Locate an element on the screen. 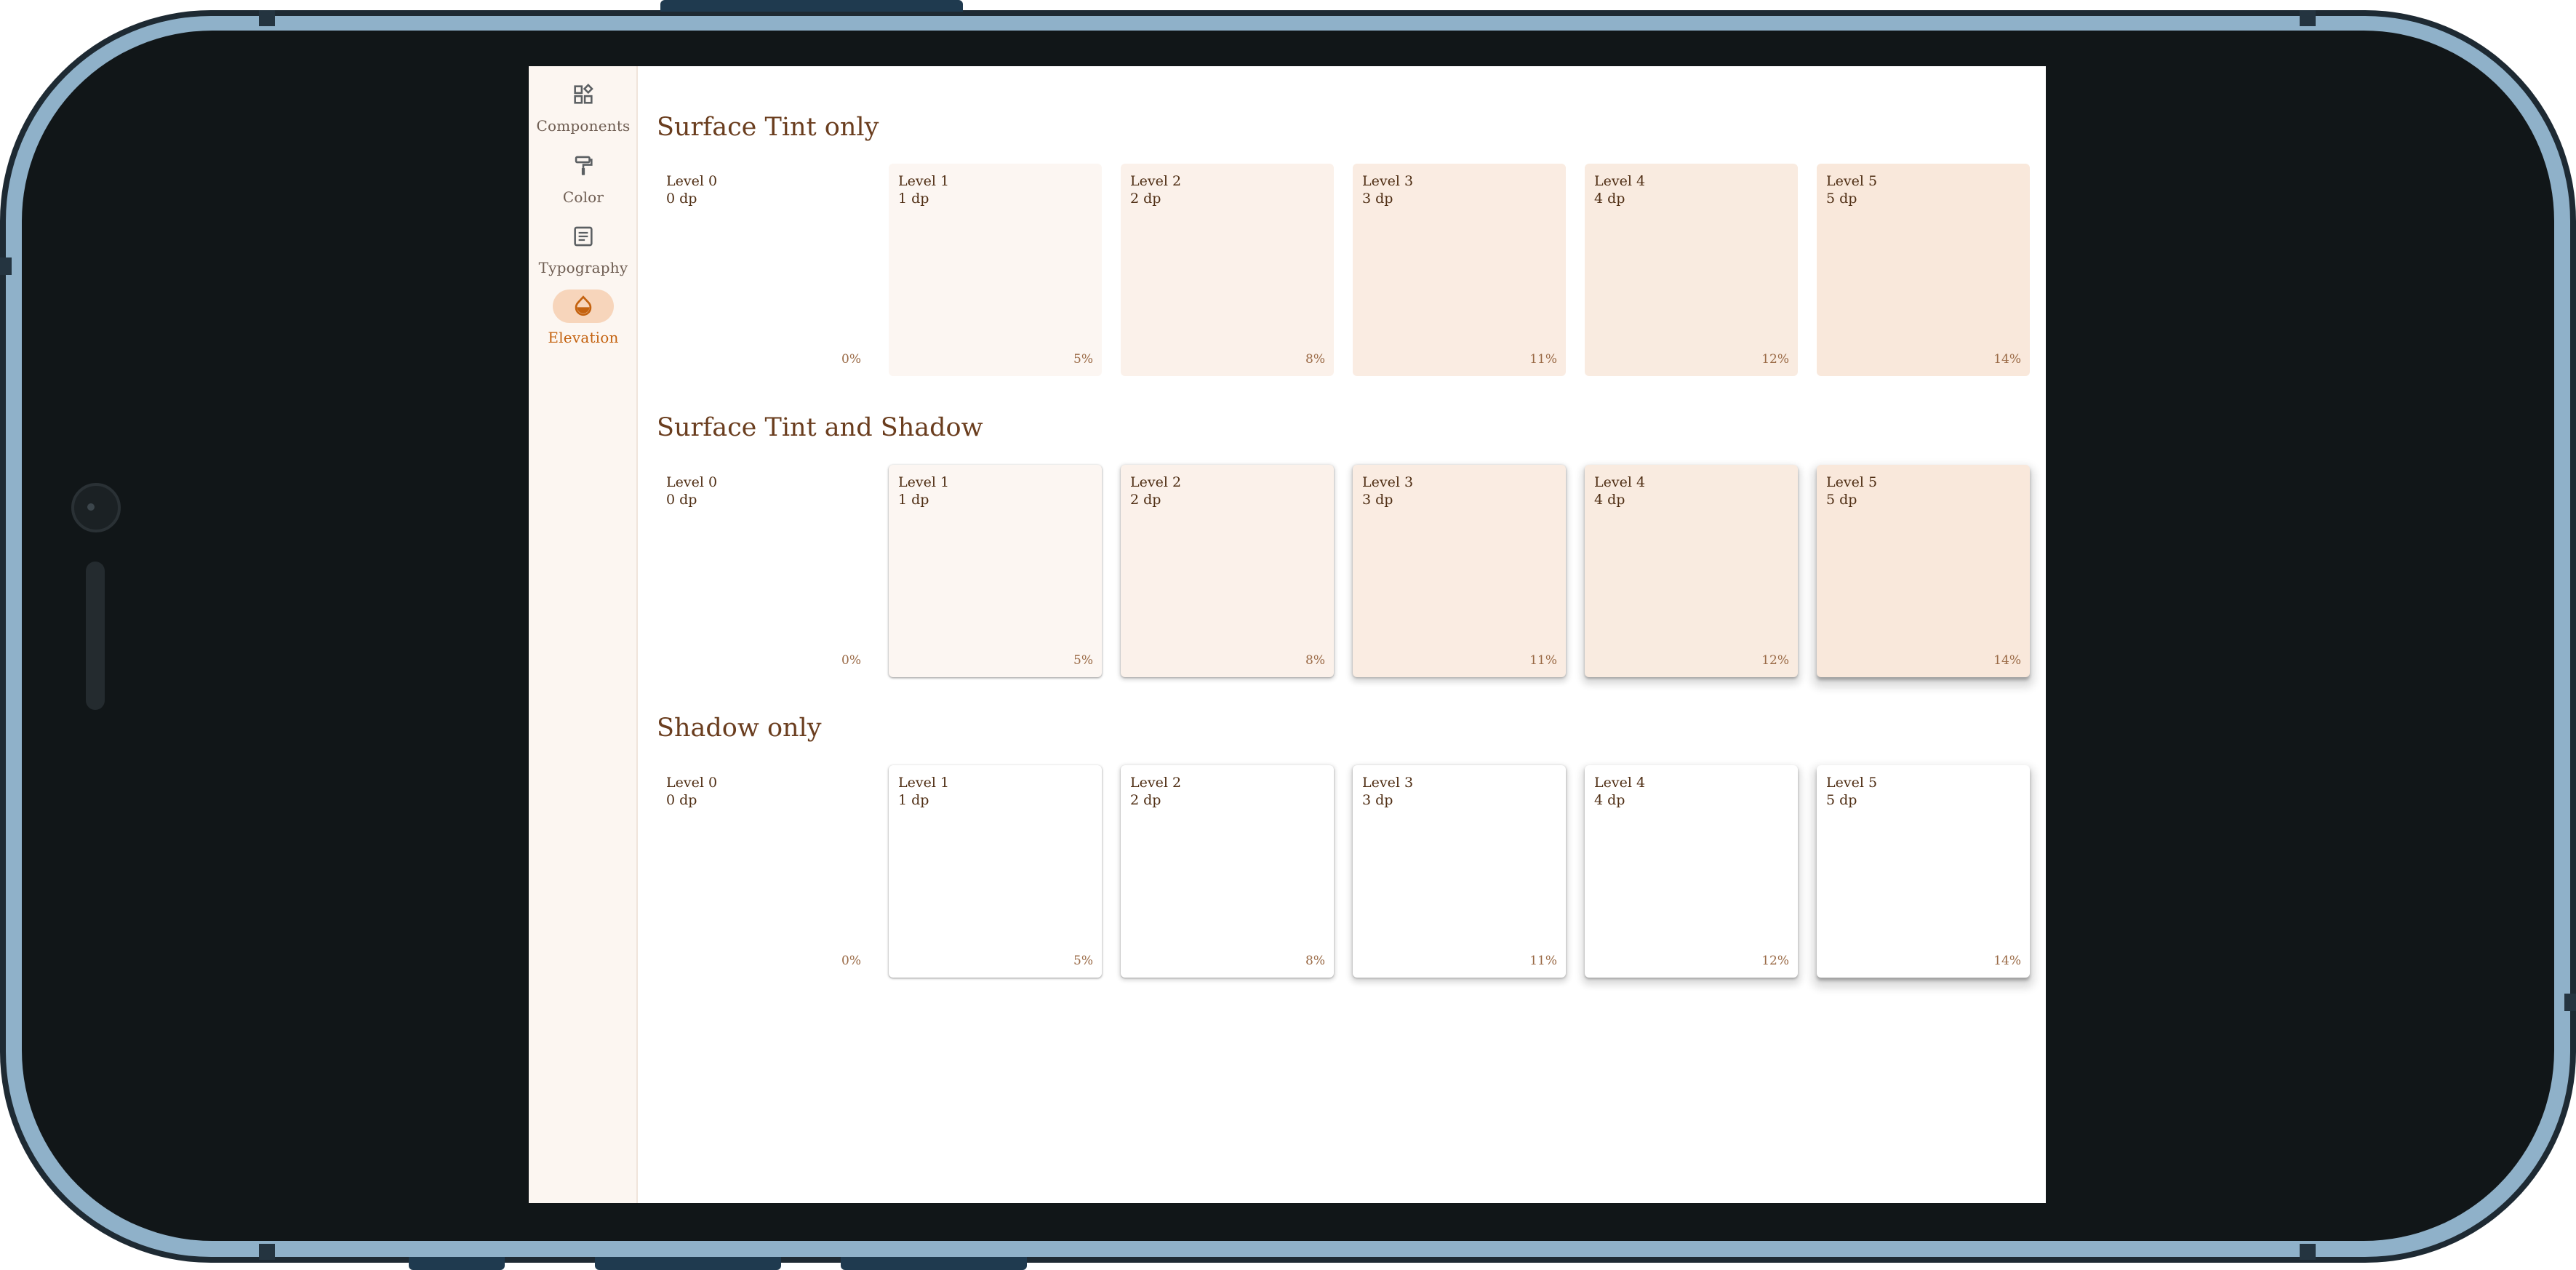 The height and width of the screenshot is (1270, 2576). elevation-tile-level-3: Level 3 3 dp 11% is located at coordinates (1459, 270).